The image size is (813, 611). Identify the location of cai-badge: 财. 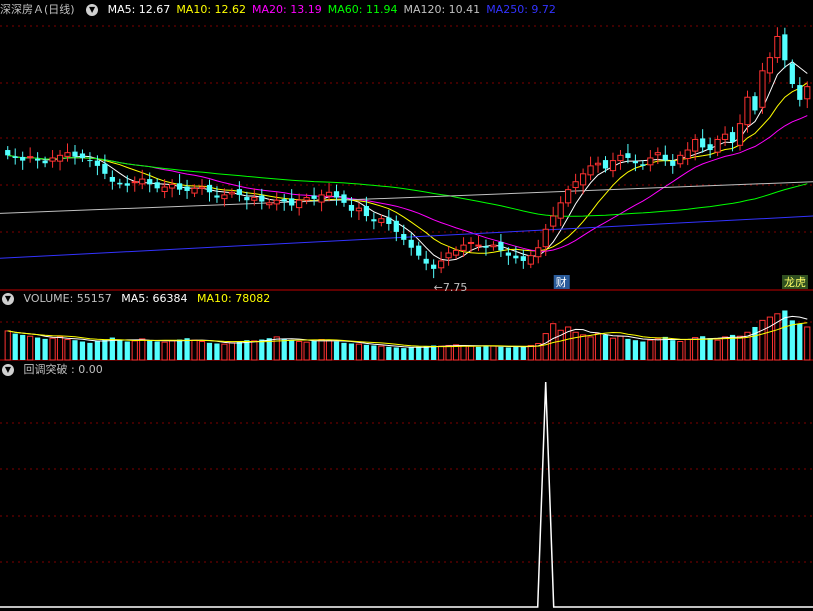
(561, 282).